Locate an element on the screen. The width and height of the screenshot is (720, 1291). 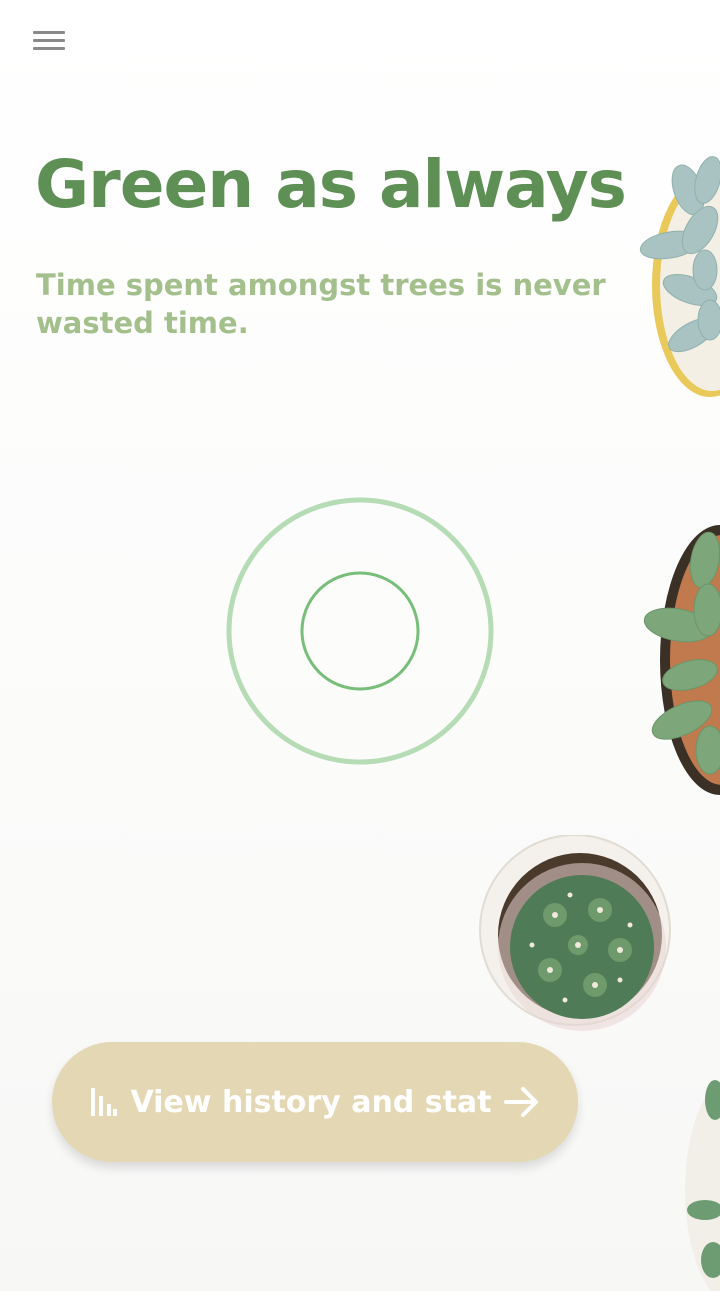
arrow-right-icon is located at coordinates (520, 1102).